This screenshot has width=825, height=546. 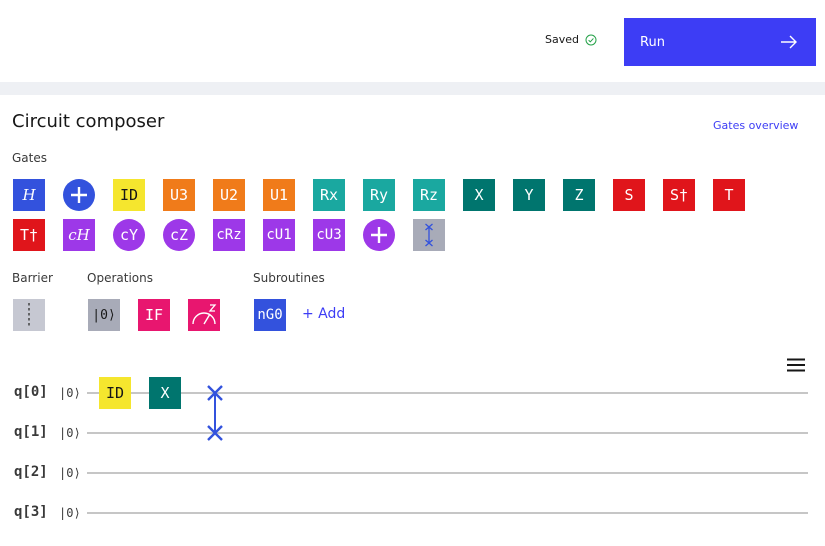 I want to click on gate-label: nG0, so click(x=270, y=315).